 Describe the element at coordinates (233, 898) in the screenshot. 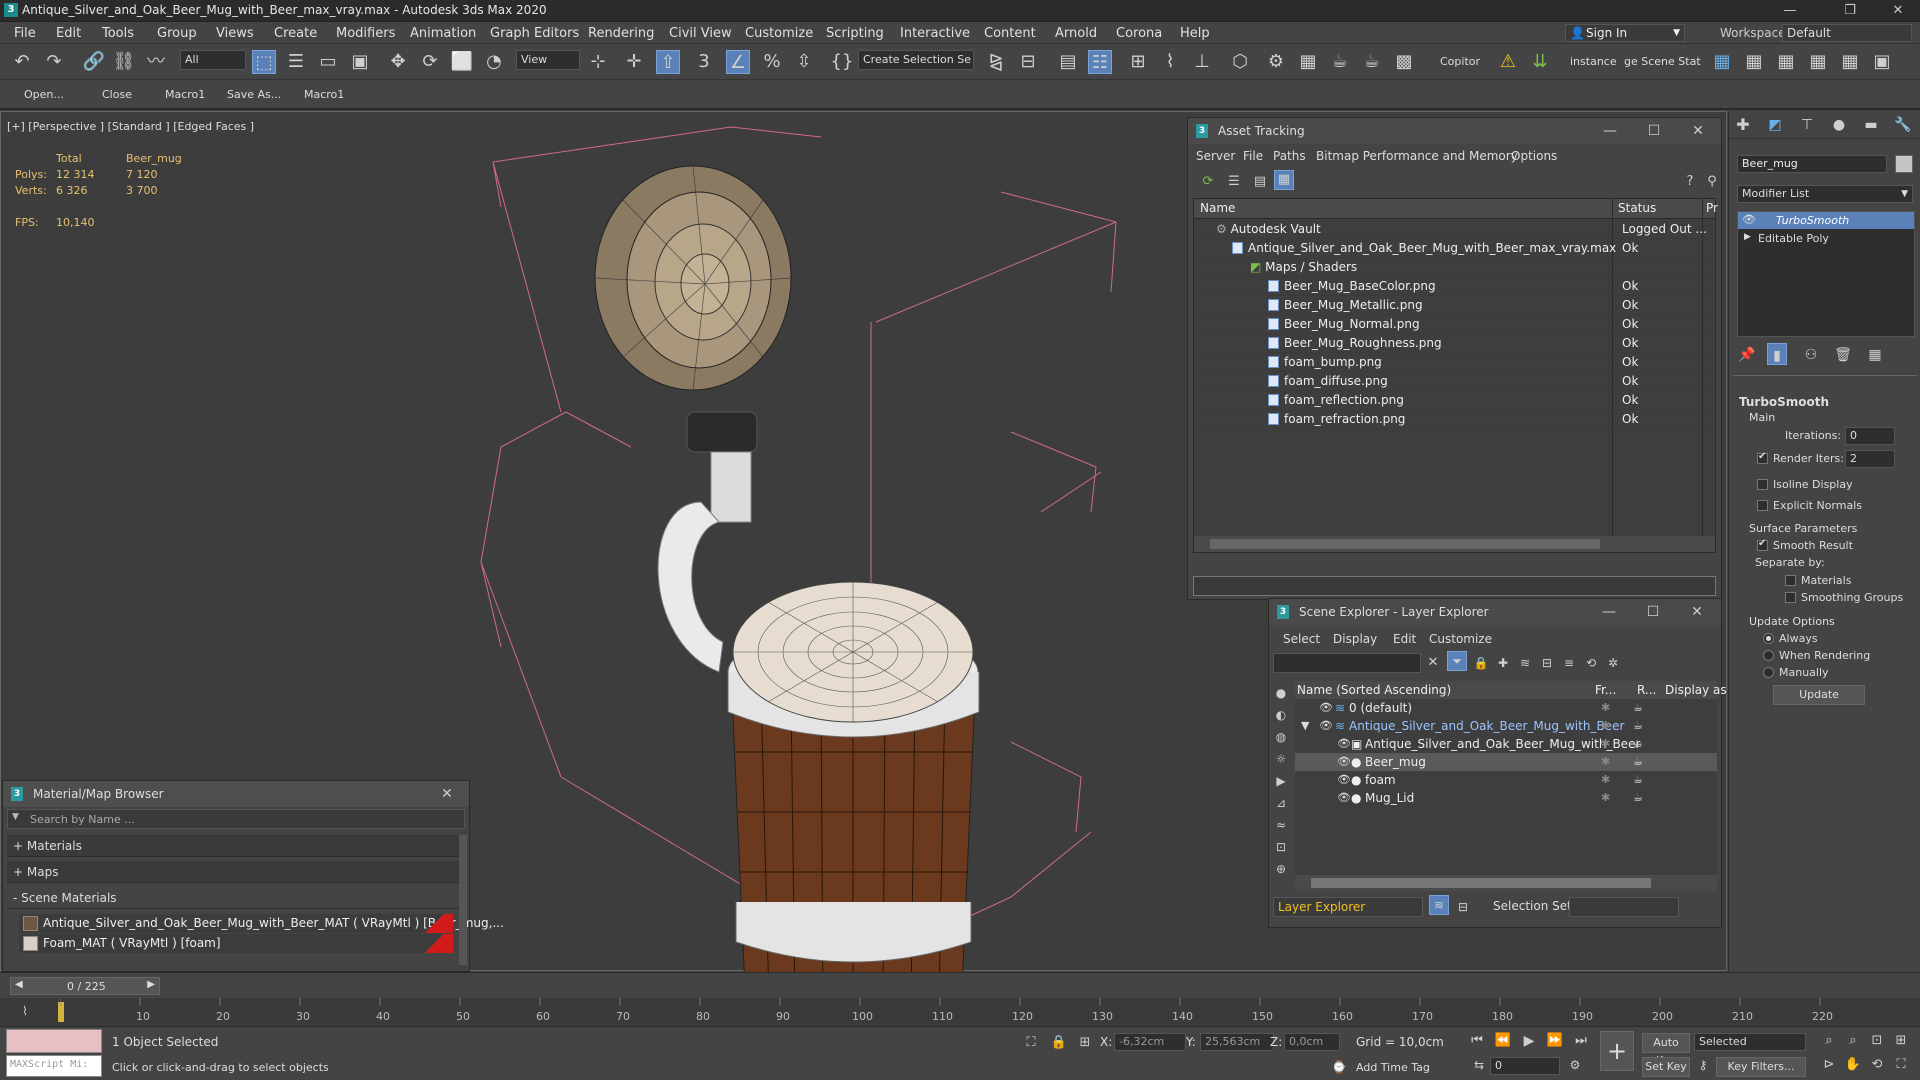

I see `section-scene-materials: - Scene Materials` at that location.